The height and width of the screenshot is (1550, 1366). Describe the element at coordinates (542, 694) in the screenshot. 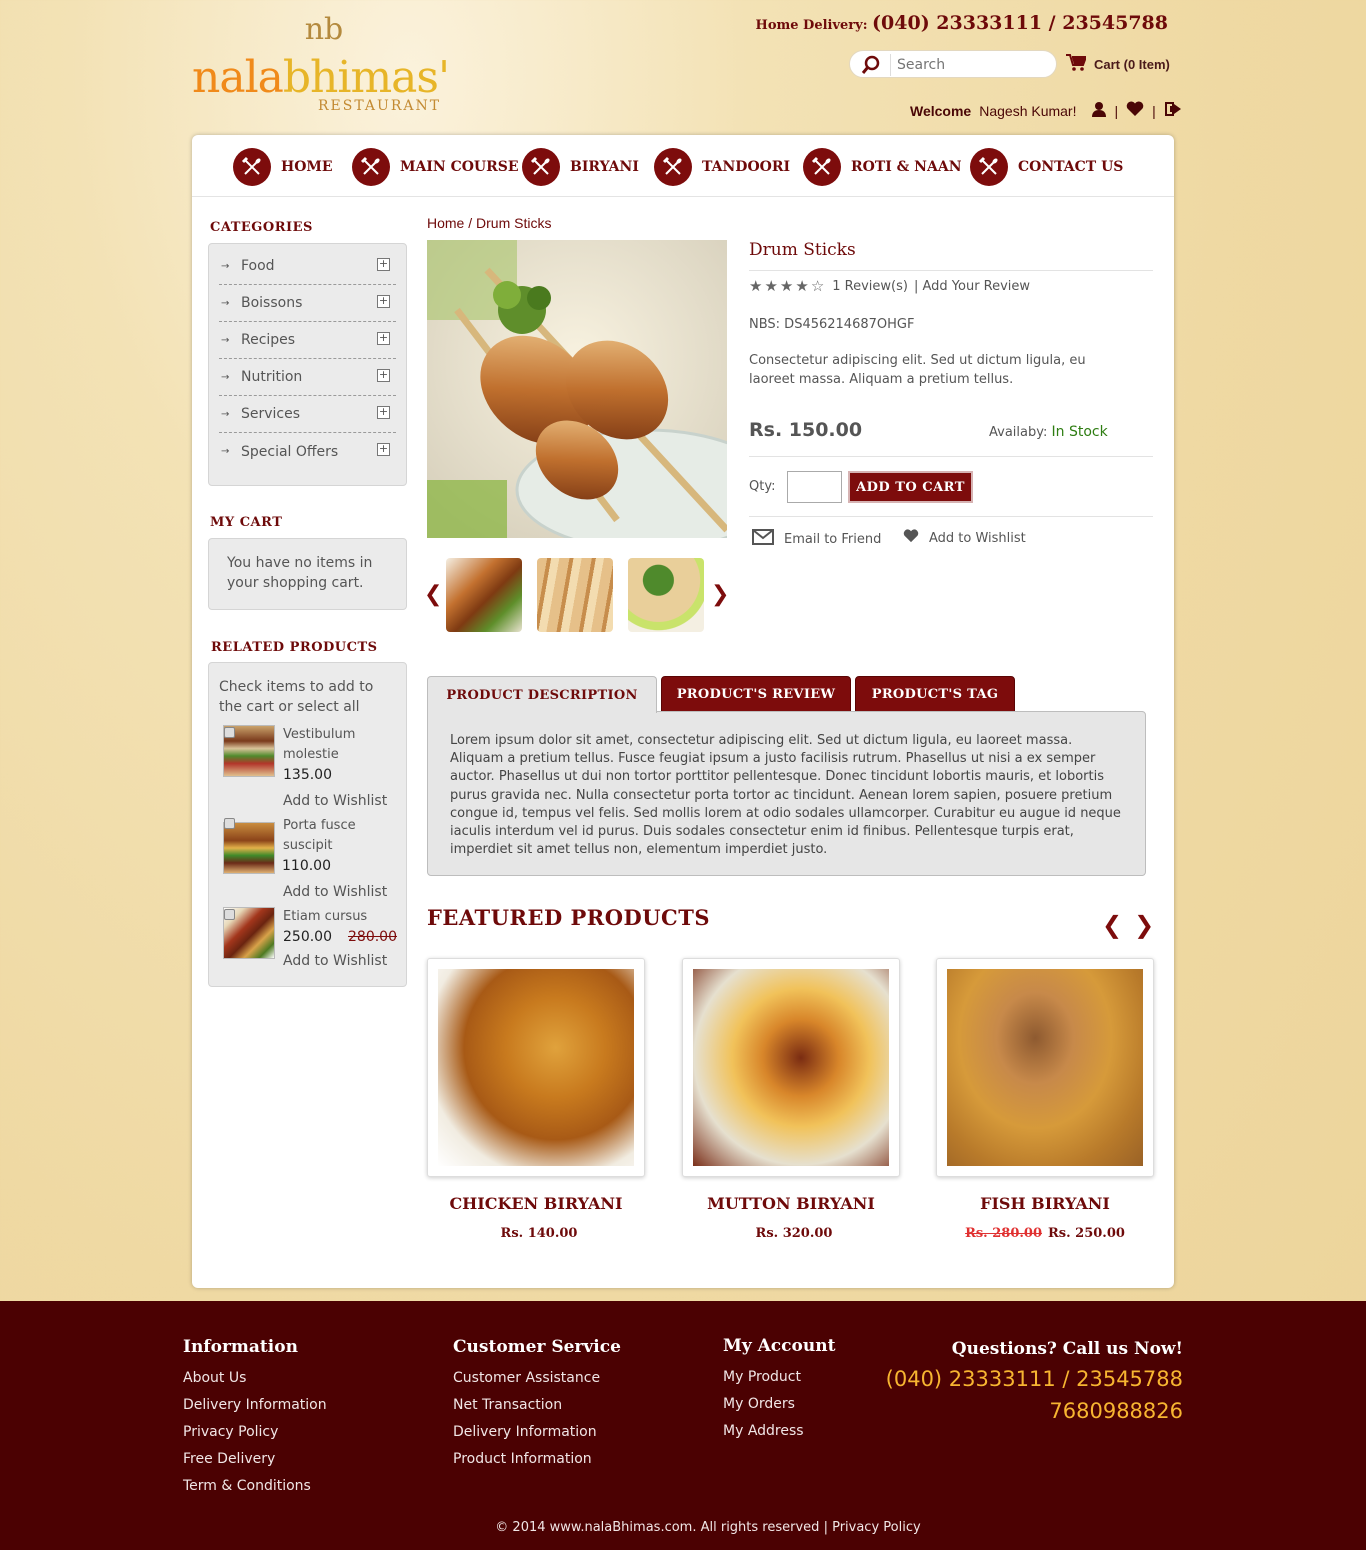

I see `tab-product-description: PRODUCT DESCRIPTION` at that location.